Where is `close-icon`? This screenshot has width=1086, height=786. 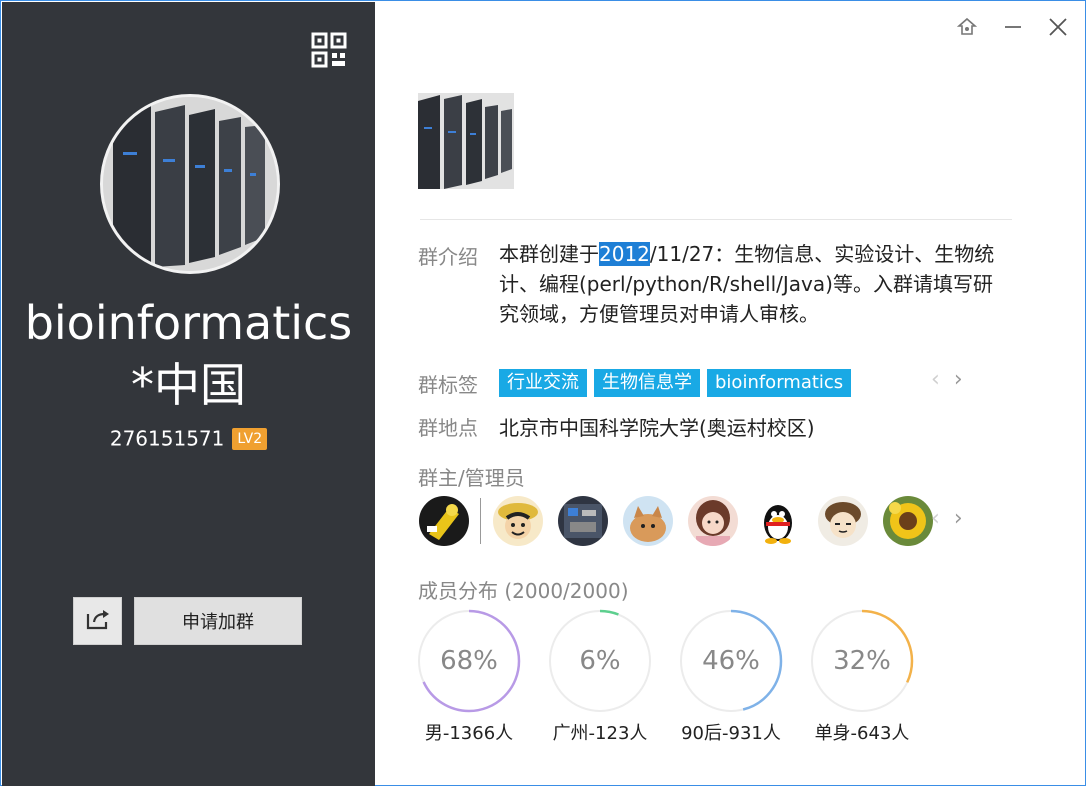 close-icon is located at coordinates (1058, 29).